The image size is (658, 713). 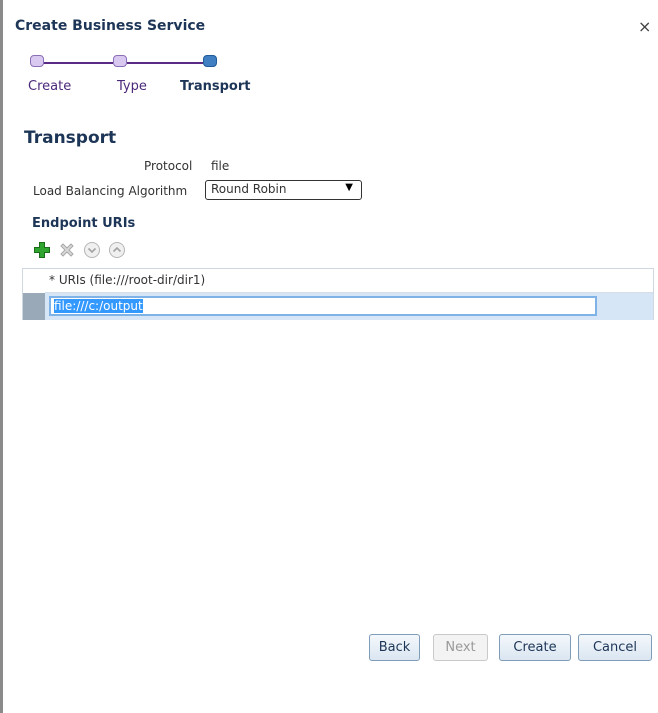 I want to click on window-edge, so click(x=1, y=356).